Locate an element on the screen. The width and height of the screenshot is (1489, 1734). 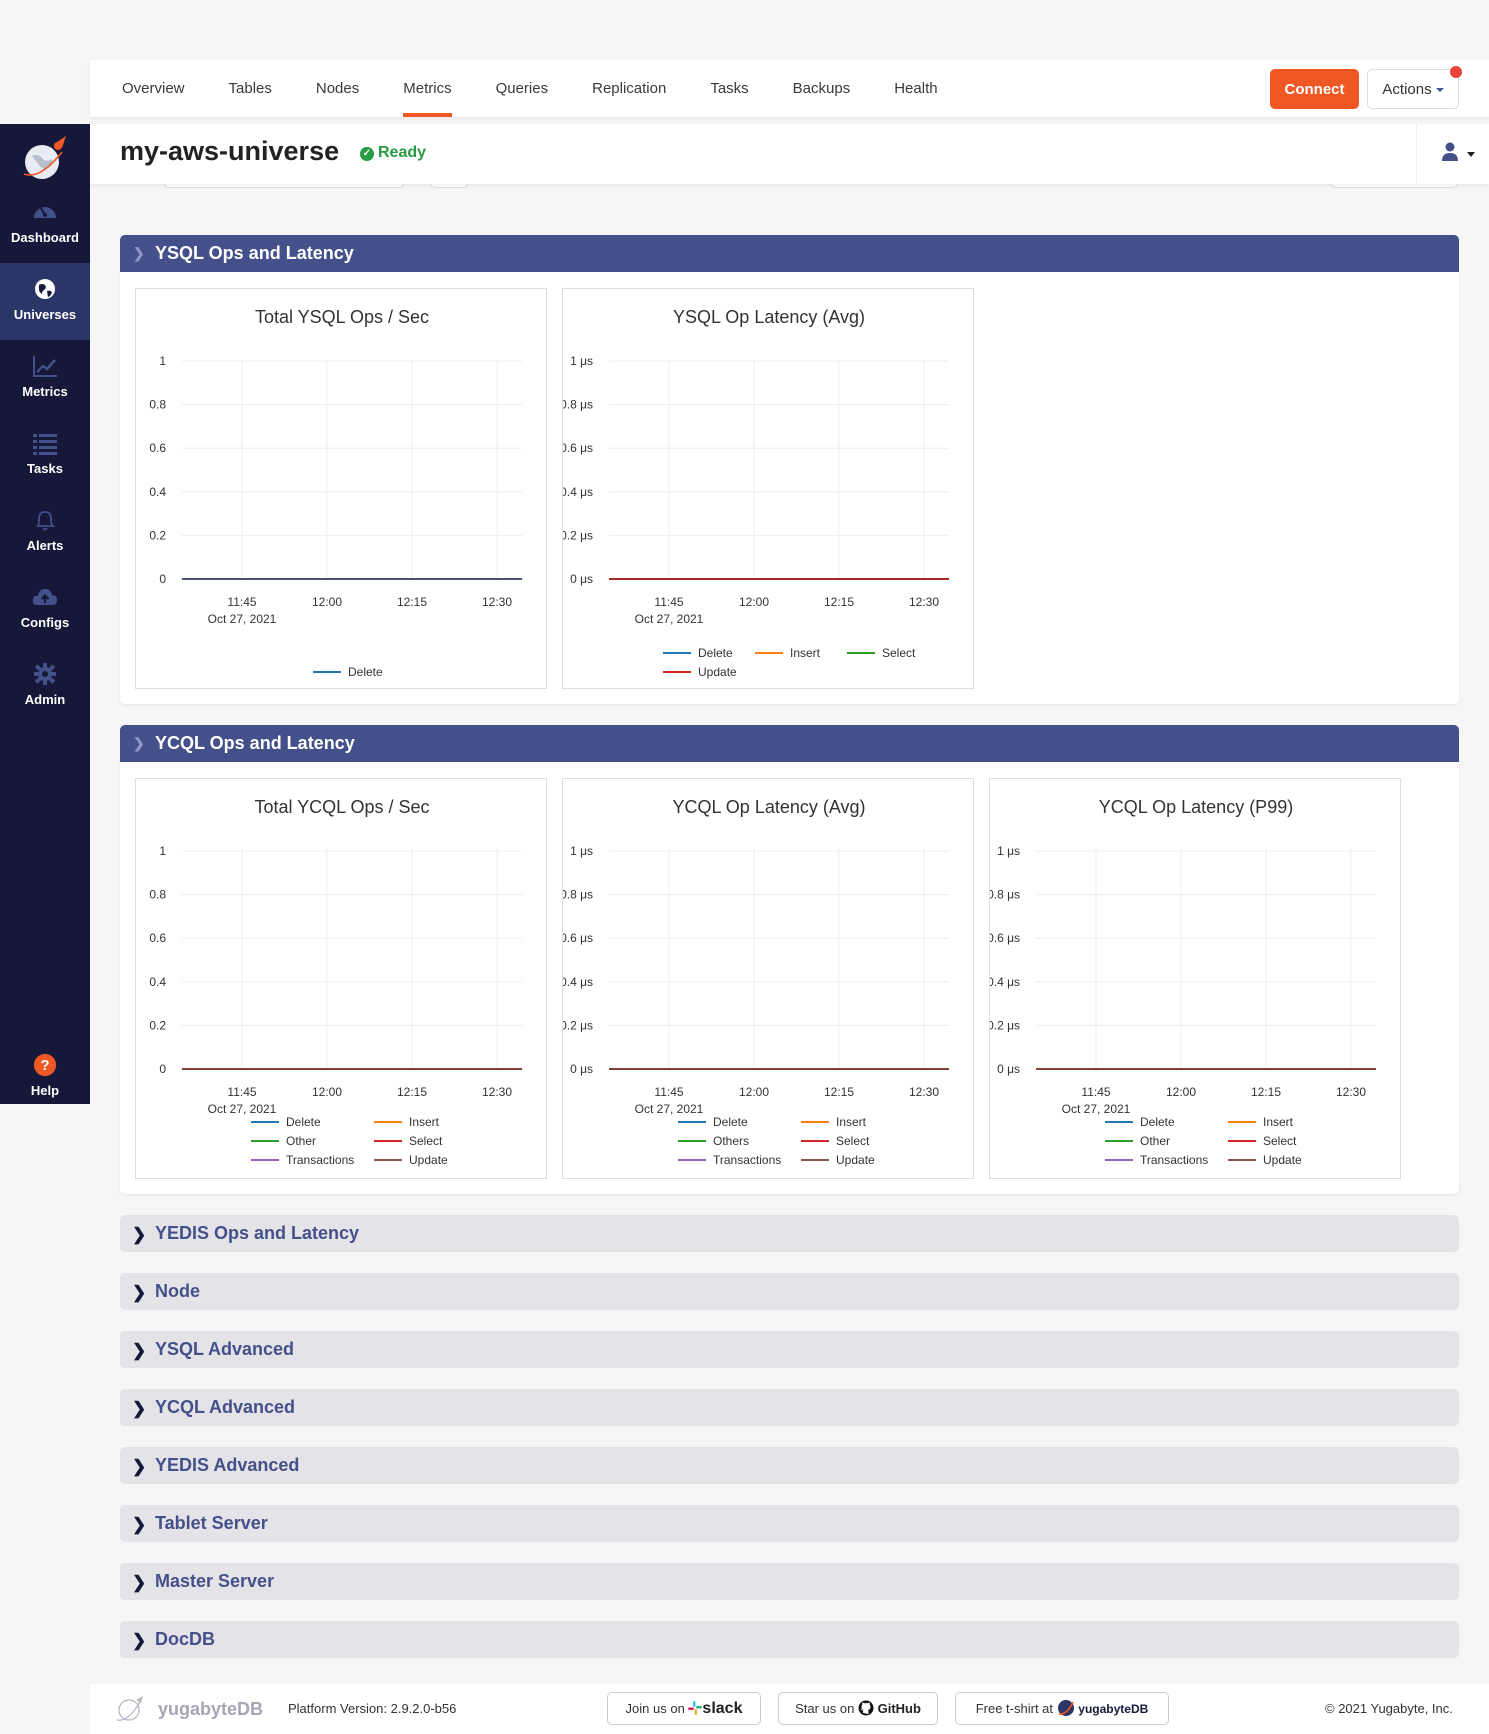
section-header-ysql: ❯ YSQL Ops and Latency is located at coordinates (789, 253).